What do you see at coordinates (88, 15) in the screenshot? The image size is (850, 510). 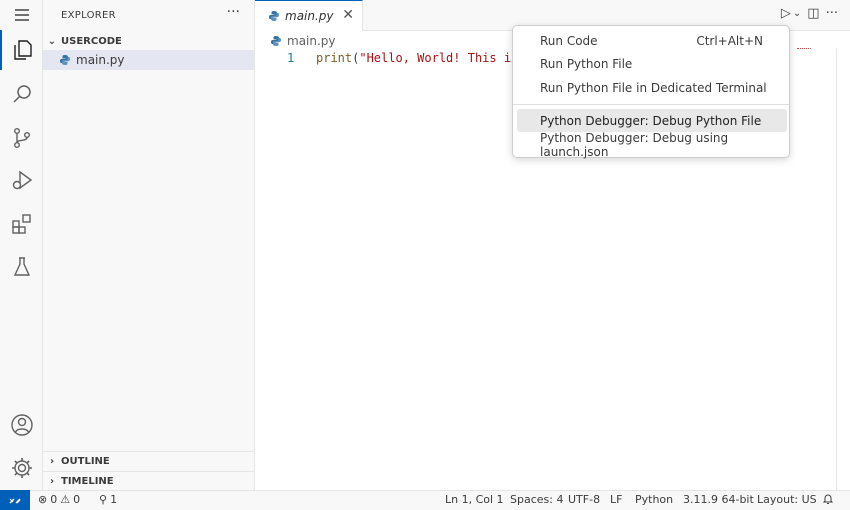 I see `sidebar-title: EXPLORER` at bounding box center [88, 15].